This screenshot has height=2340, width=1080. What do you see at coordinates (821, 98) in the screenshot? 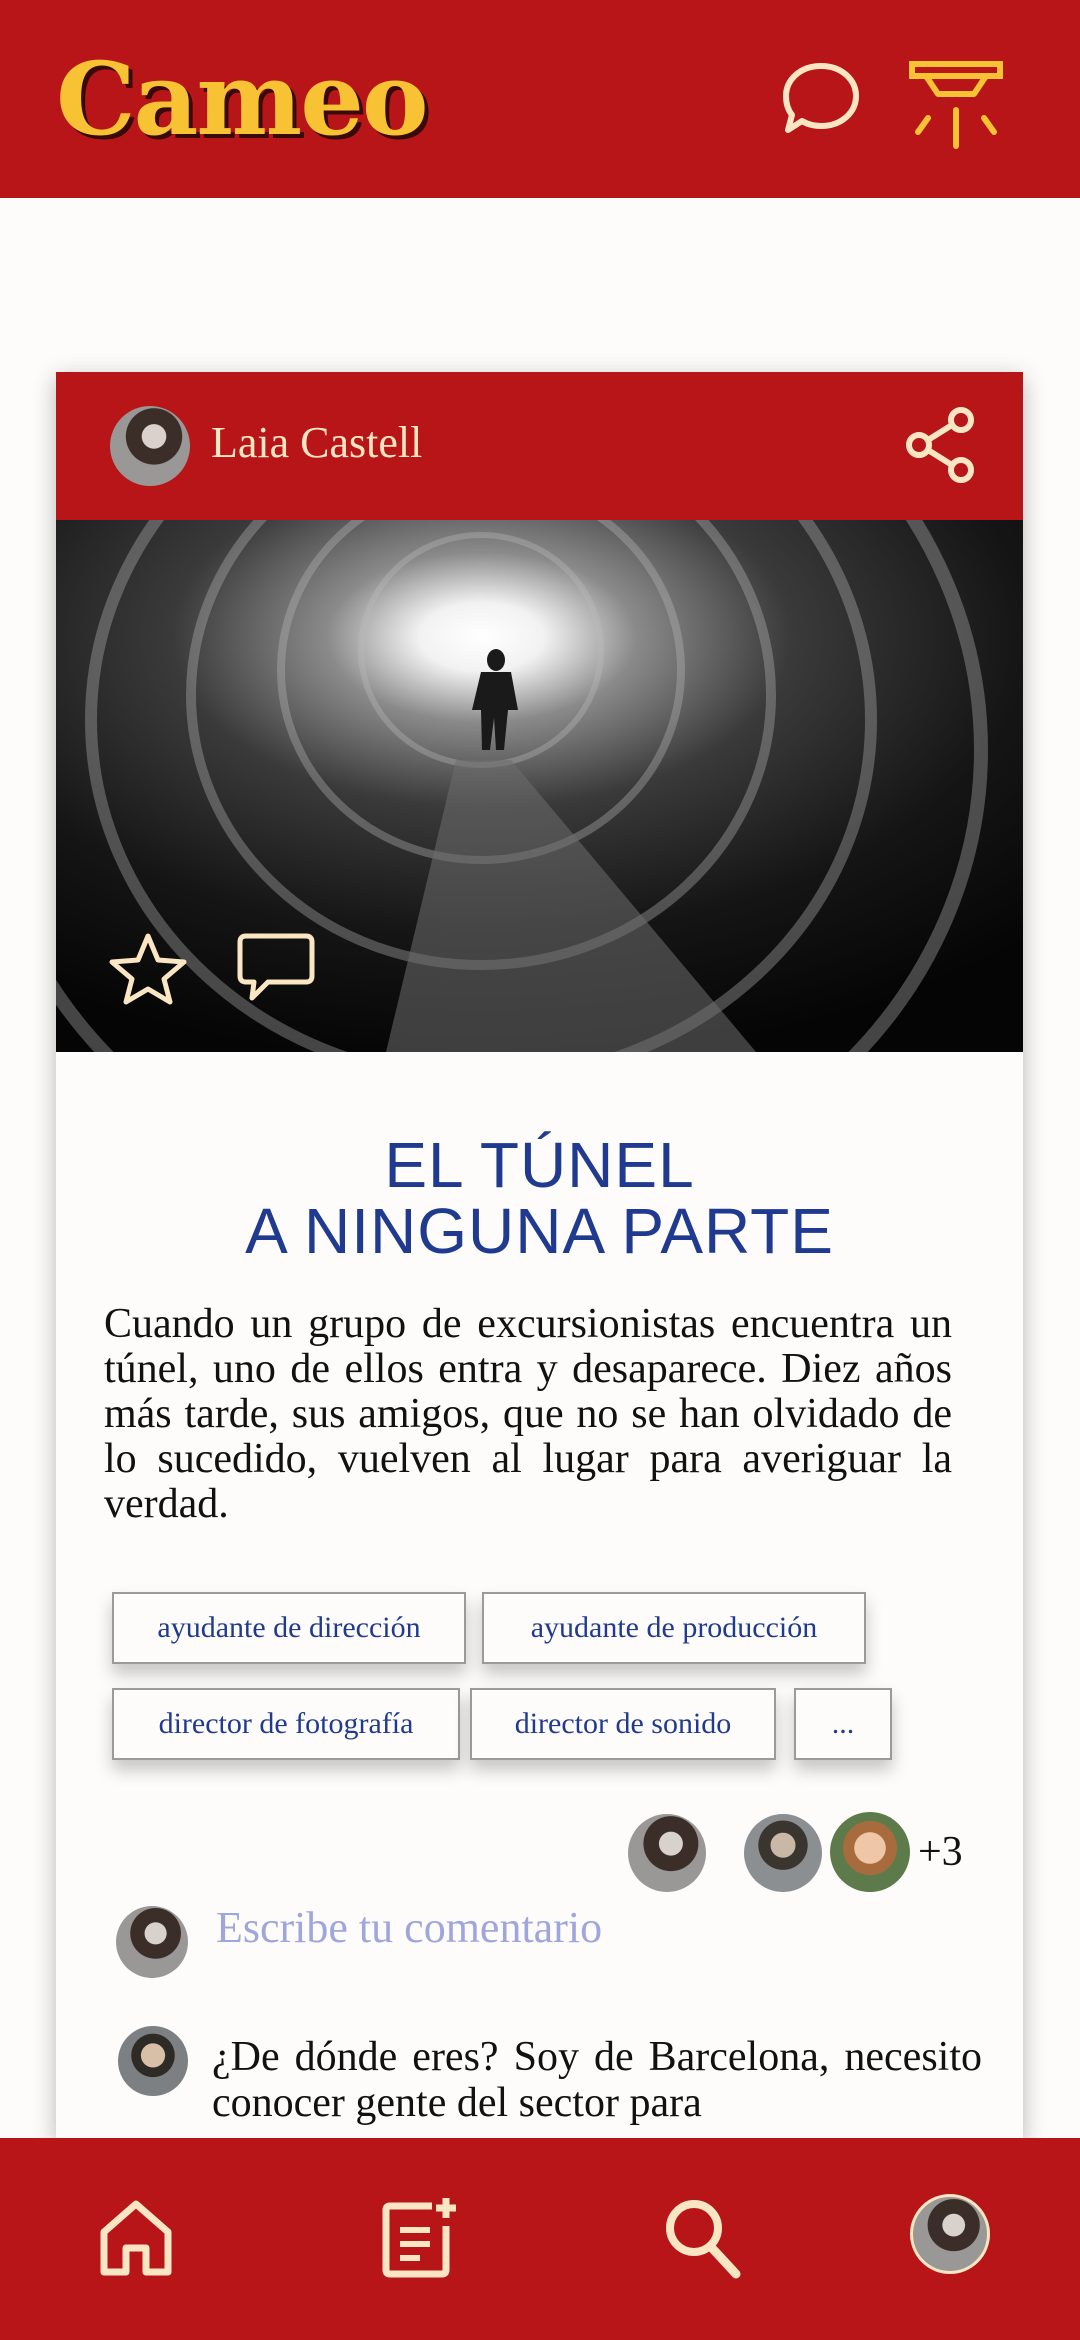
I see `chat-bubble-icon` at bounding box center [821, 98].